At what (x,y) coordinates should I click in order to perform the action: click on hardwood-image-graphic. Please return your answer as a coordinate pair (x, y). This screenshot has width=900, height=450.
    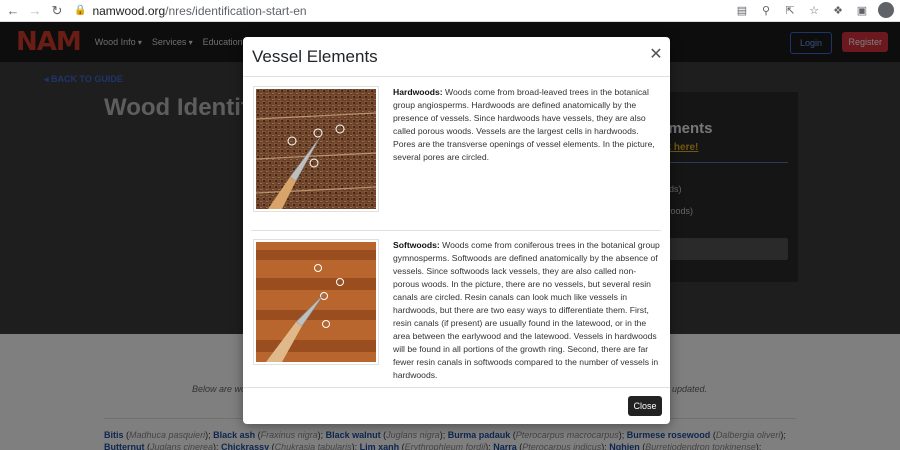
    Looking at the image, I should click on (316, 149).